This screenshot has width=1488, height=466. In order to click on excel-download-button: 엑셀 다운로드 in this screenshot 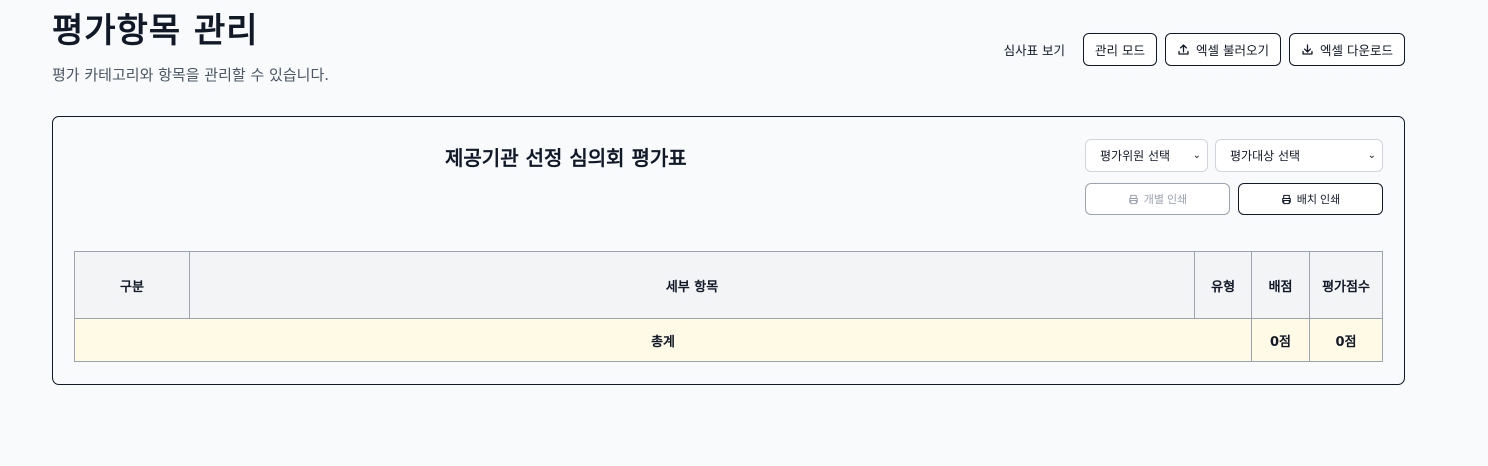, I will do `click(1347, 49)`.